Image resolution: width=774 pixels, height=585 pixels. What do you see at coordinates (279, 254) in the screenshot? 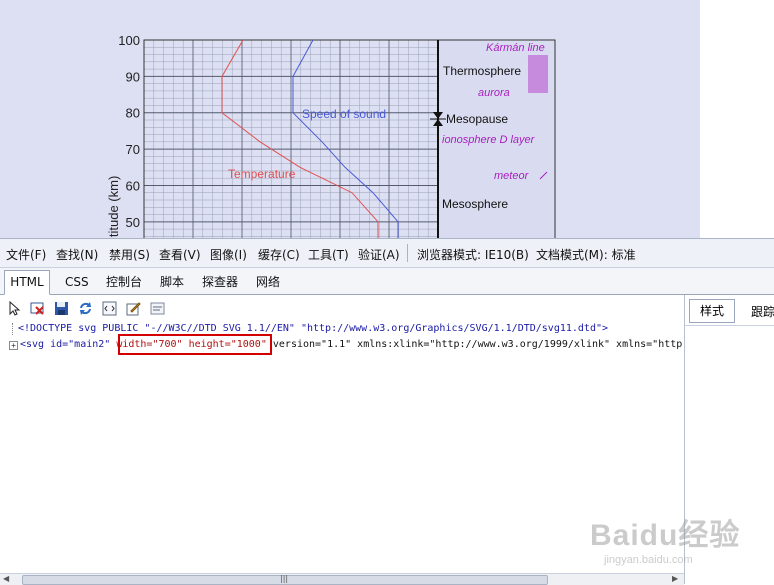
I see `menu-cache: 缓存(C)` at bounding box center [279, 254].